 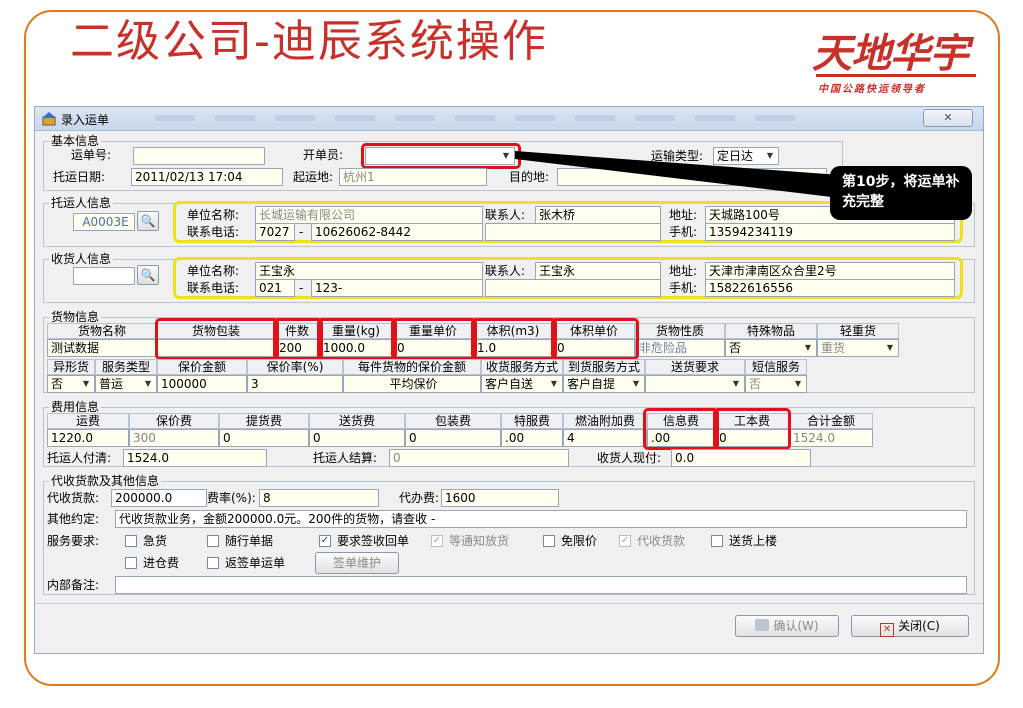 What do you see at coordinates (249, 541) in the screenshot?
I see `accompanying-docs-label: 随行单据` at bounding box center [249, 541].